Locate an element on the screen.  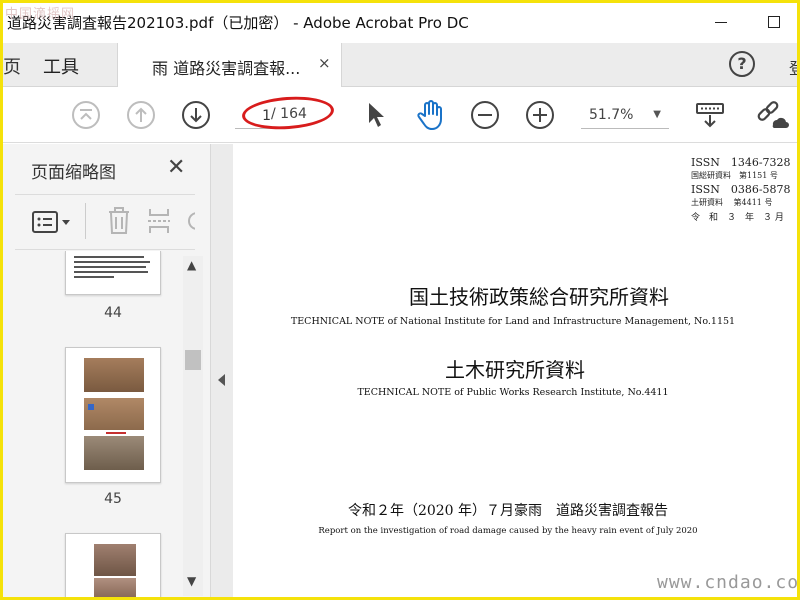
issn-number-2: ISSN 0386-5878 is located at coordinates (741, 189).